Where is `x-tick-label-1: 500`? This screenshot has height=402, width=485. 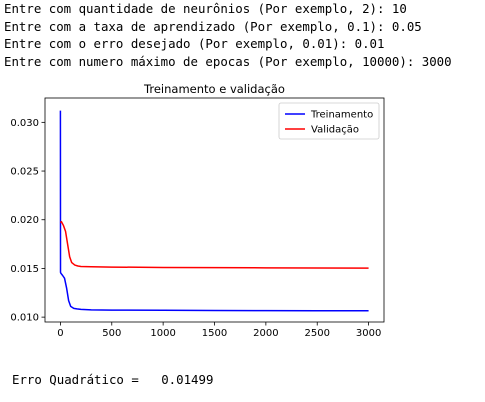
x-tick-label-1: 500 is located at coordinates (111, 333).